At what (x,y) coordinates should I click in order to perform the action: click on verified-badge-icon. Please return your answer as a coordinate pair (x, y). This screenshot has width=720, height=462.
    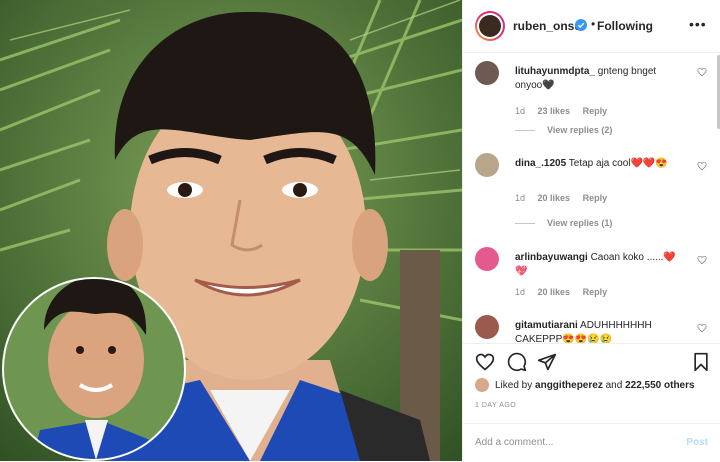
    Looking at the image, I should click on (581, 25).